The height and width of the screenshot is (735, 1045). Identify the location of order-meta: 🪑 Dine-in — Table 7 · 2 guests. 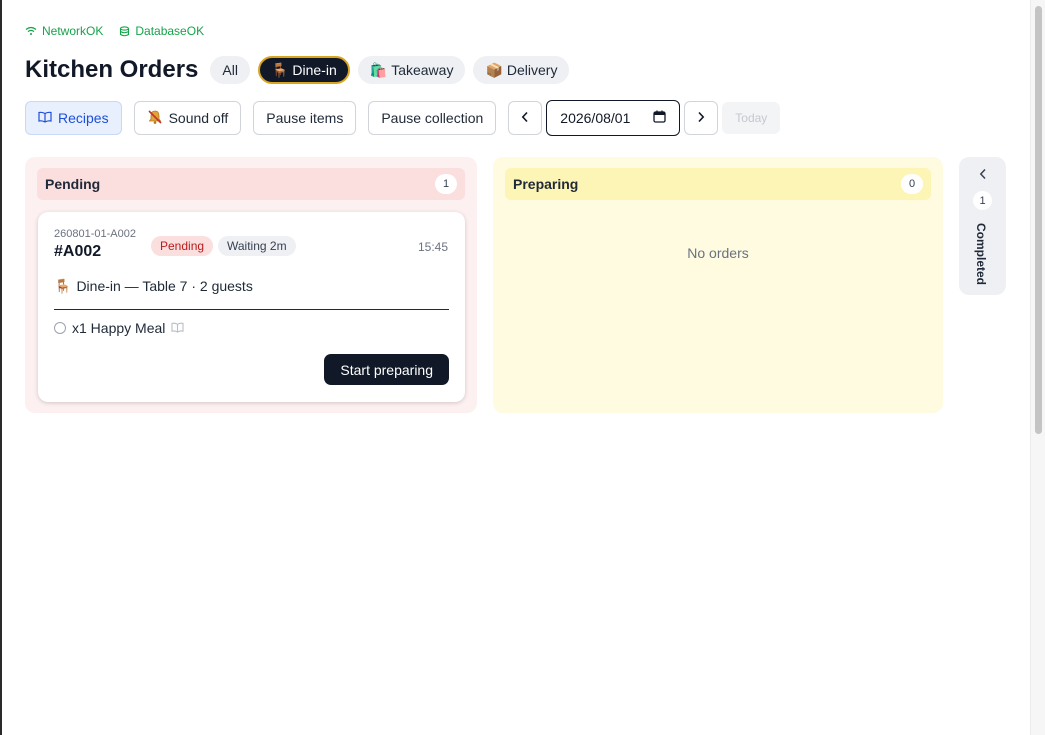
(153, 286).